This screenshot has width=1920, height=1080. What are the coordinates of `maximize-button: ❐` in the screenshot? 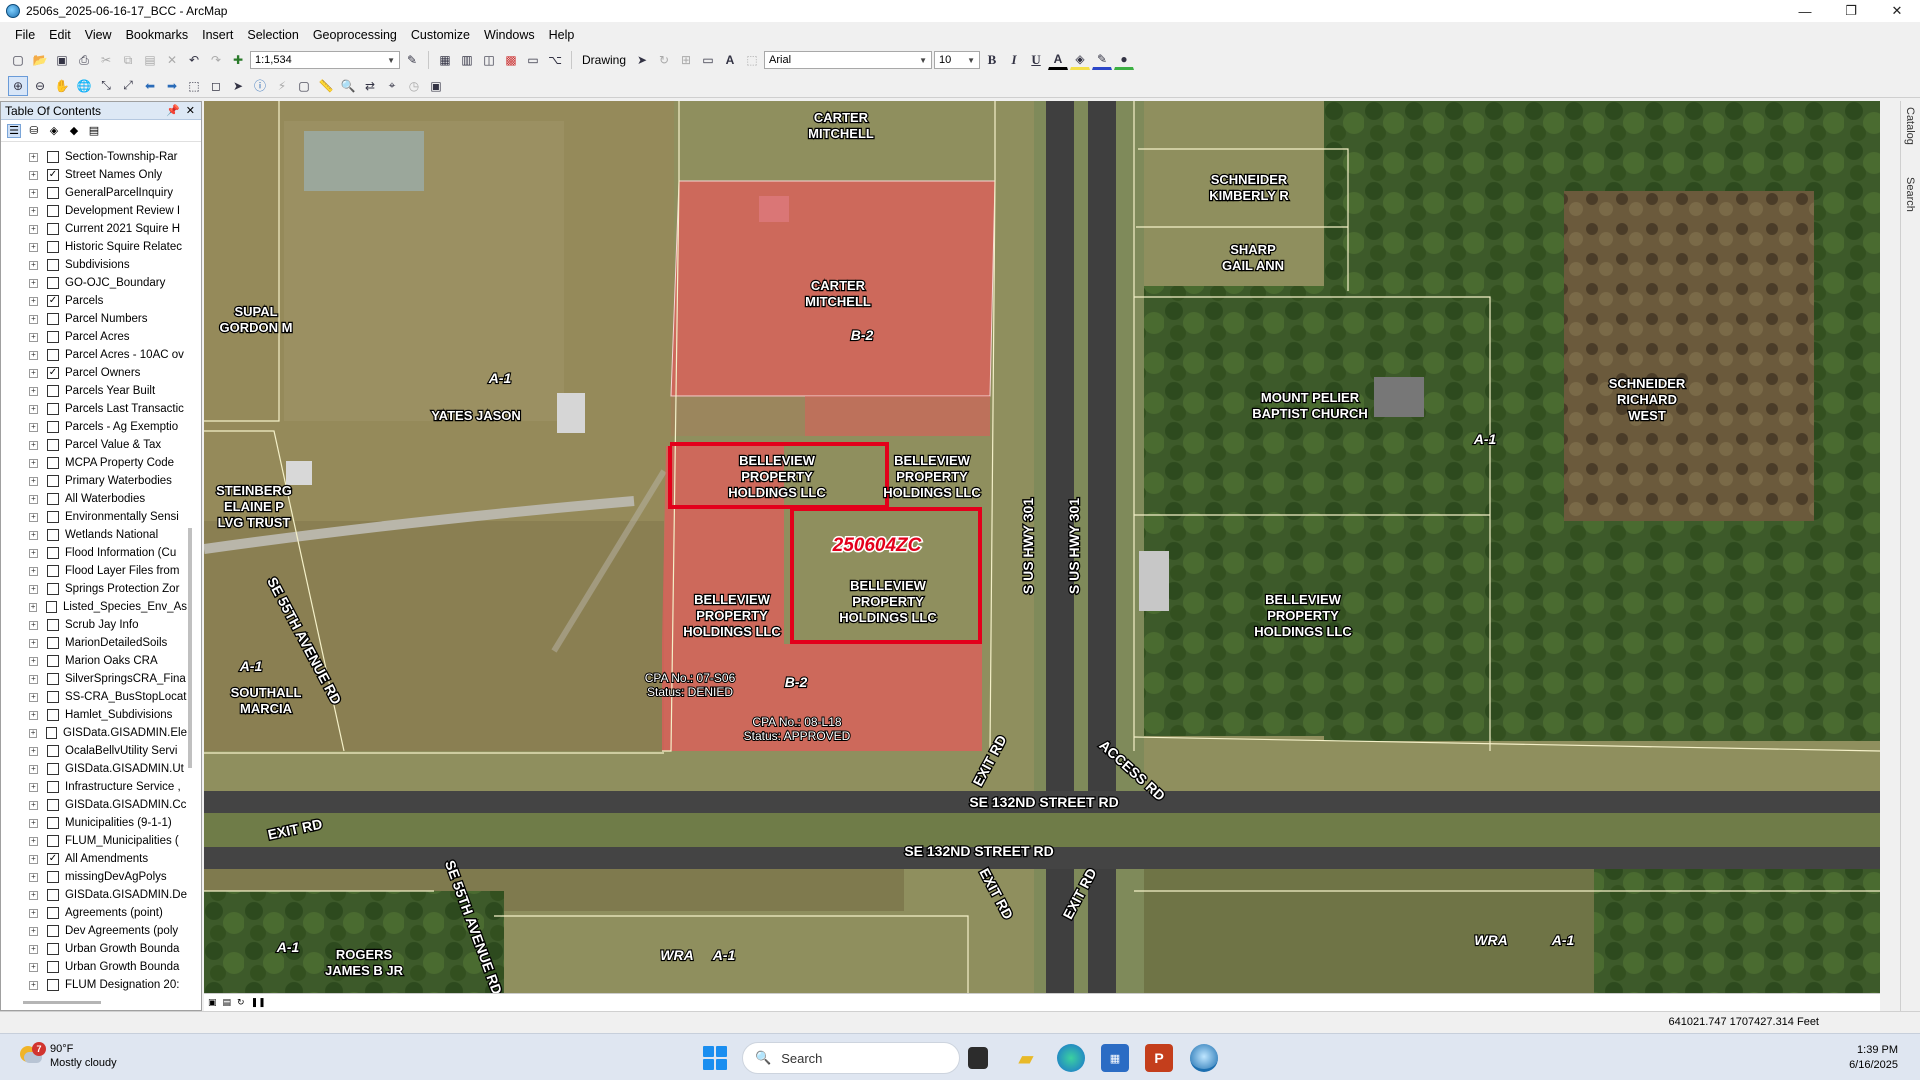 It's located at (1851, 11).